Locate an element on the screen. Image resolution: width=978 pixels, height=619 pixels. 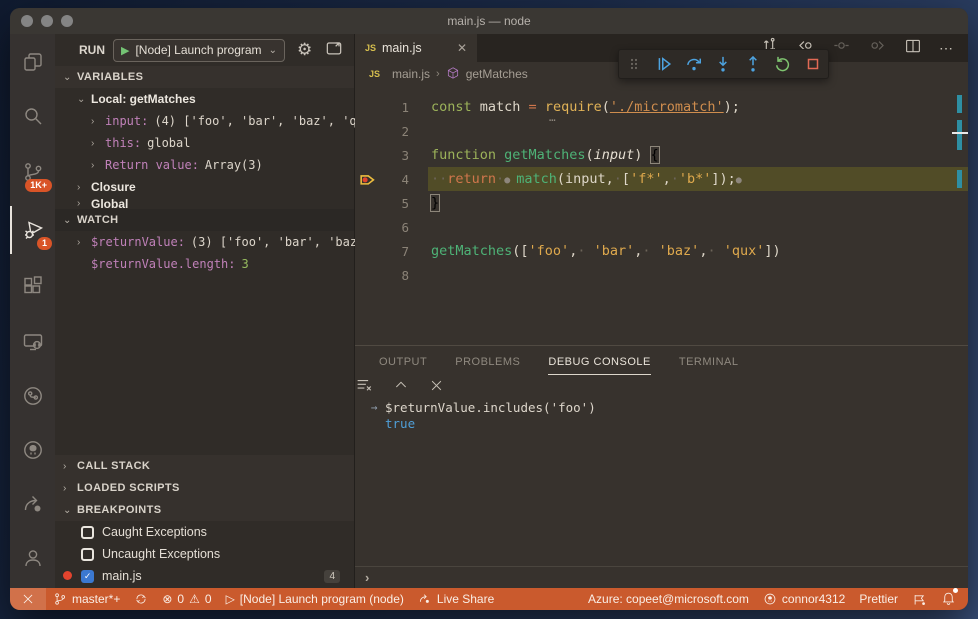
step-out-button is located at coordinates (753, 64).